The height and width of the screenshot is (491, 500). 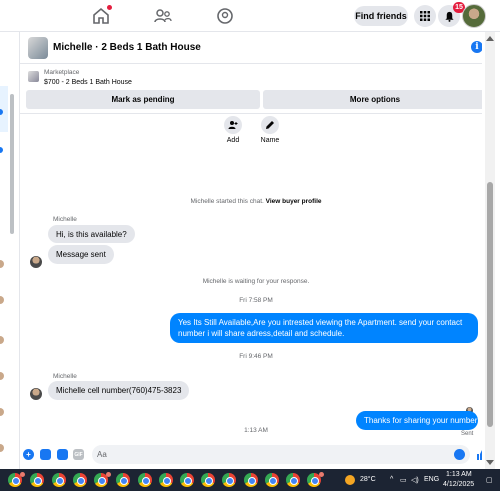 I want to click on taskbar: 28°C ^ ▭ ◁) ENG 1:13 AM 4/12/2025 ▢, so click(x=250, y=480).